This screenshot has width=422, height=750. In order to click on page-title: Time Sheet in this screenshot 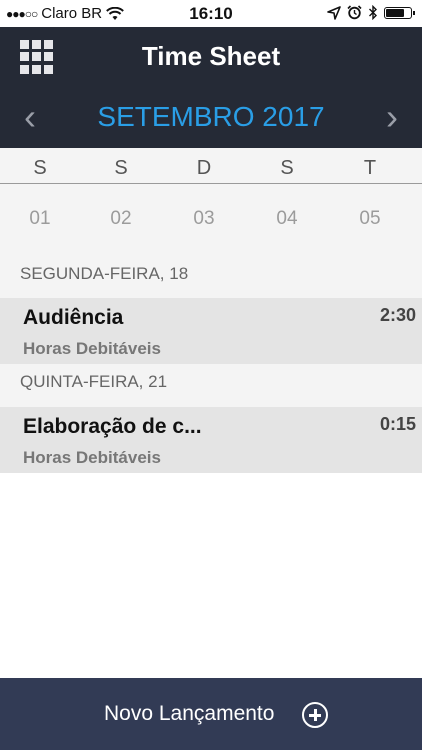, I will do `click(211, 56)`.